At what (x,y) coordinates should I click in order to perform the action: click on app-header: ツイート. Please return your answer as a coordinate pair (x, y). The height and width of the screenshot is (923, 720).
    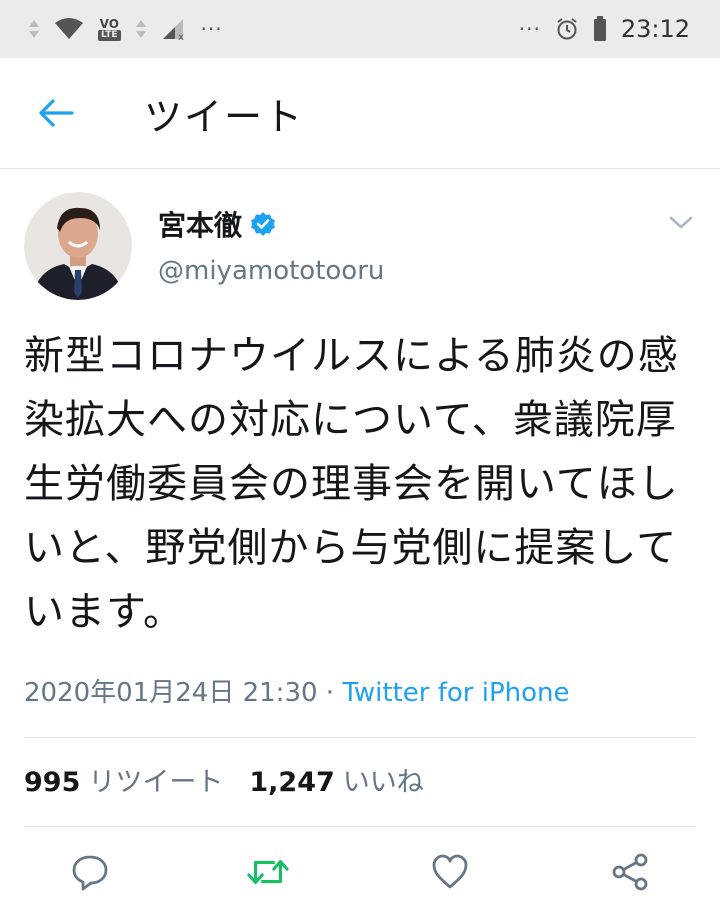
    Looking at the image, I should click on (360, 113).